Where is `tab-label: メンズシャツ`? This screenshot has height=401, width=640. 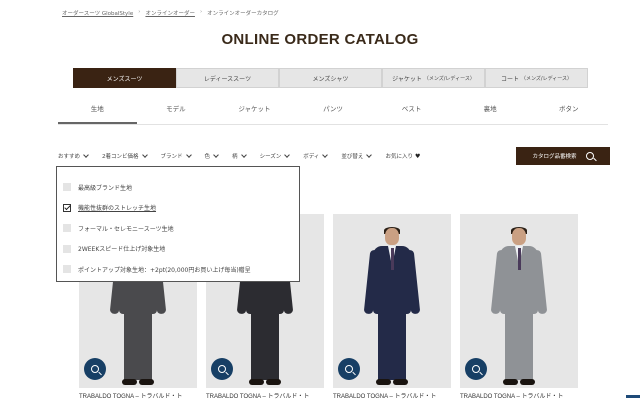
tab-label: メンズシャツ is located at coordinates (330, 79).